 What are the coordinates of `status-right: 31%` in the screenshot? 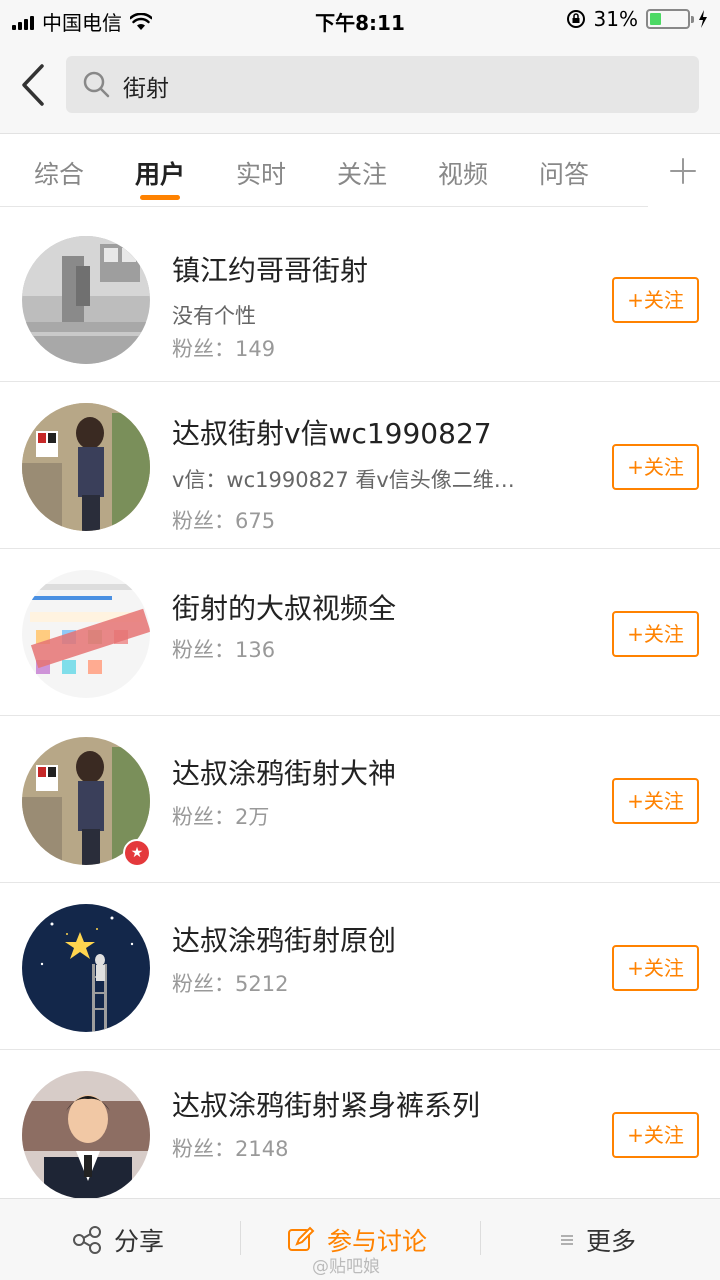 It's located at (637, 19).